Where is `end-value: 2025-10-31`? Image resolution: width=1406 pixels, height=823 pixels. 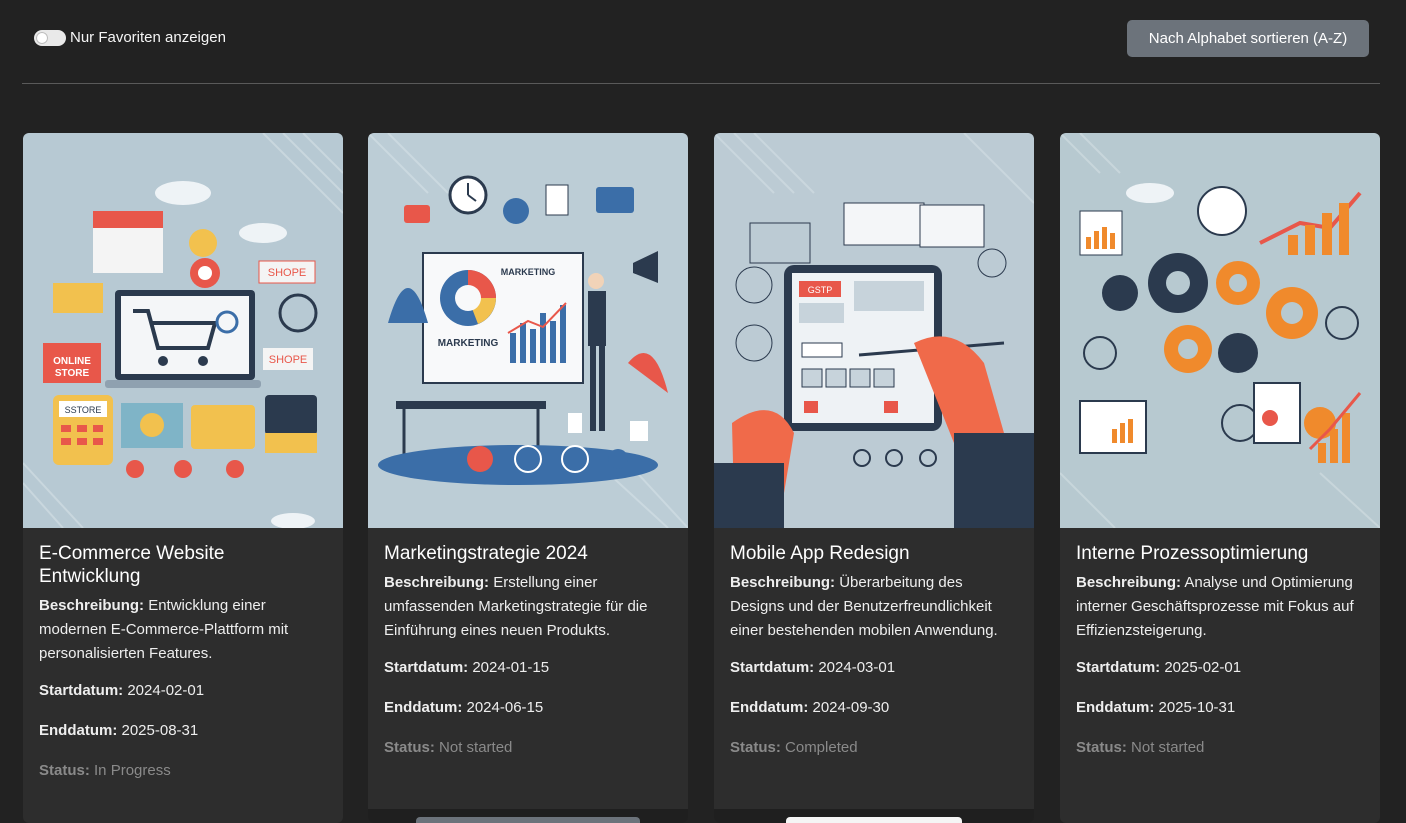
end-value: 2025-10-31 is located at coordinates (1197, 707).